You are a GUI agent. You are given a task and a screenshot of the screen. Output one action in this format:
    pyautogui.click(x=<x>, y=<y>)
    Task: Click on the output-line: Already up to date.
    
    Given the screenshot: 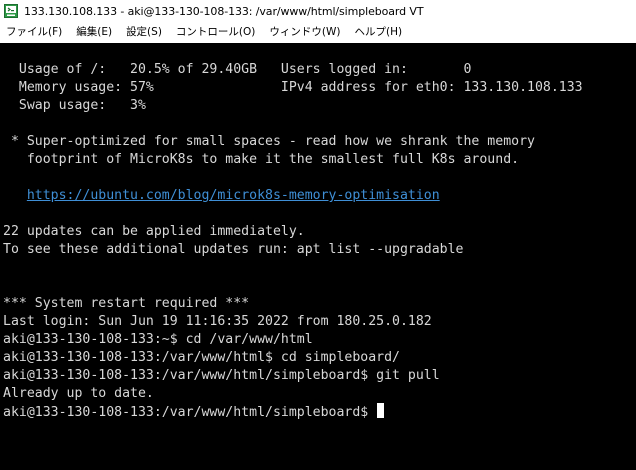 What is the action you would take?
    pyautogui.click(x=78, y=393)
    